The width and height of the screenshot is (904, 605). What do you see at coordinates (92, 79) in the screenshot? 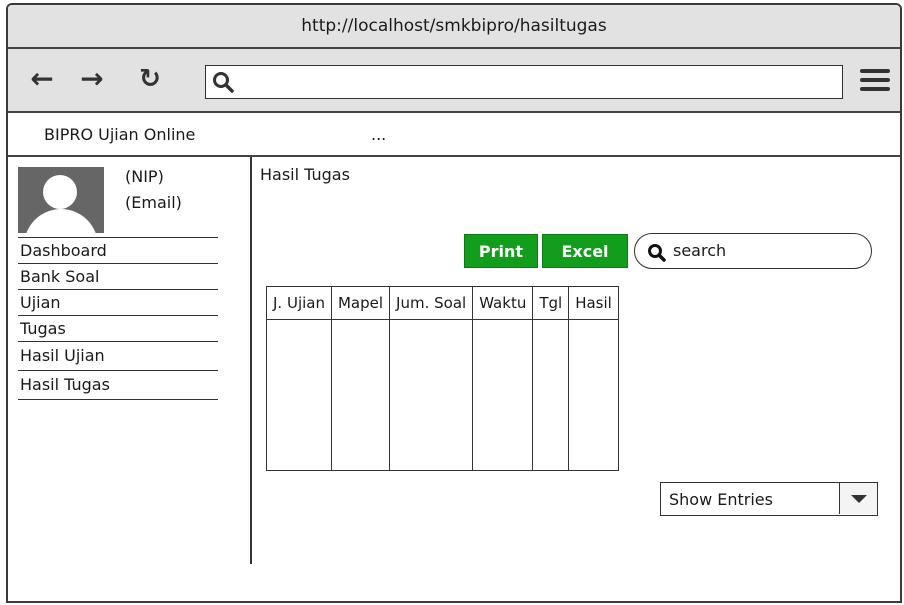
I see `forward-arrow-icon: →` at bounding box center [92, 79].